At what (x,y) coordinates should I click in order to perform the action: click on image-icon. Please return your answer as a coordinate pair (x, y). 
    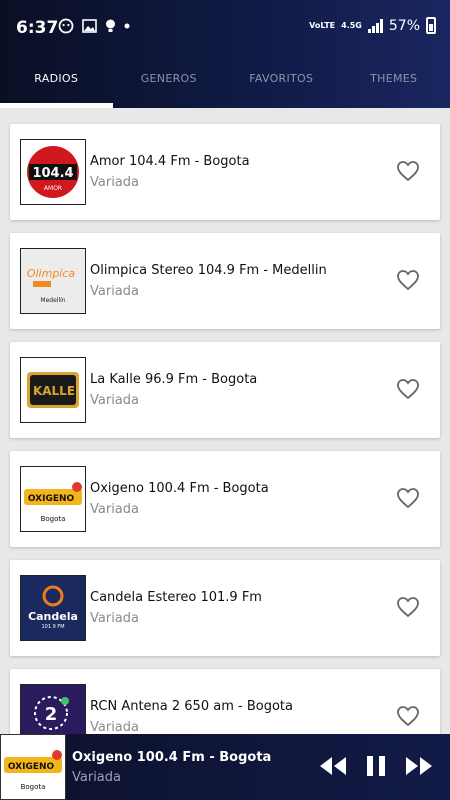
    Looking at the image, I should click on (89, 26).